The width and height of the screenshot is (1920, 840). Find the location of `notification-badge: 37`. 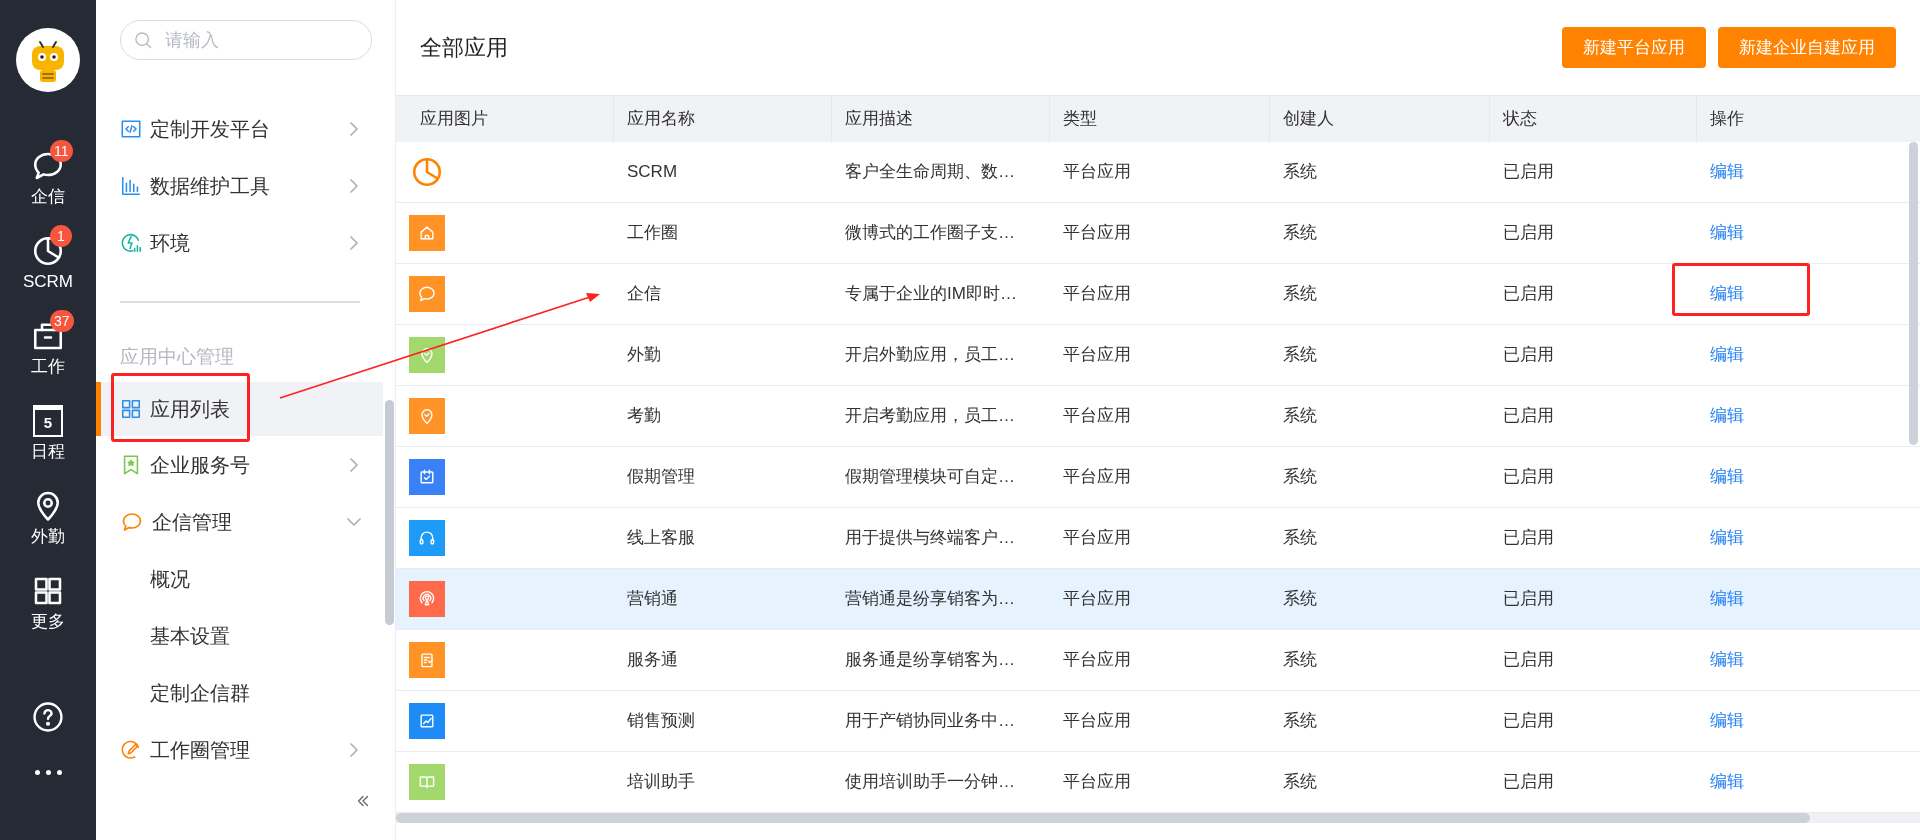

notification-badge: 37 is located at coordinates (62, 320).